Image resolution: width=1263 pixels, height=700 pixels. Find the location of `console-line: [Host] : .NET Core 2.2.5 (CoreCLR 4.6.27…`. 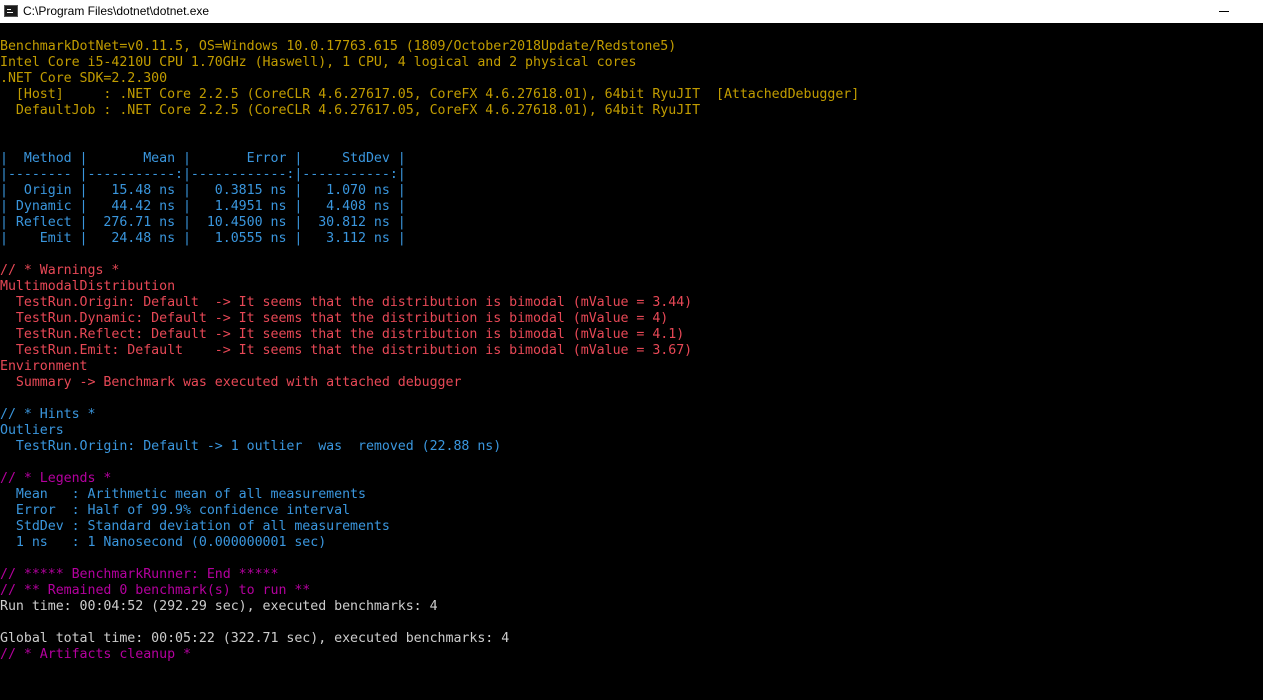

console-line: [Host] : .NET Core 2.2.5 (CoreCLR 4.6.27… is located at coordinates (430, 94).